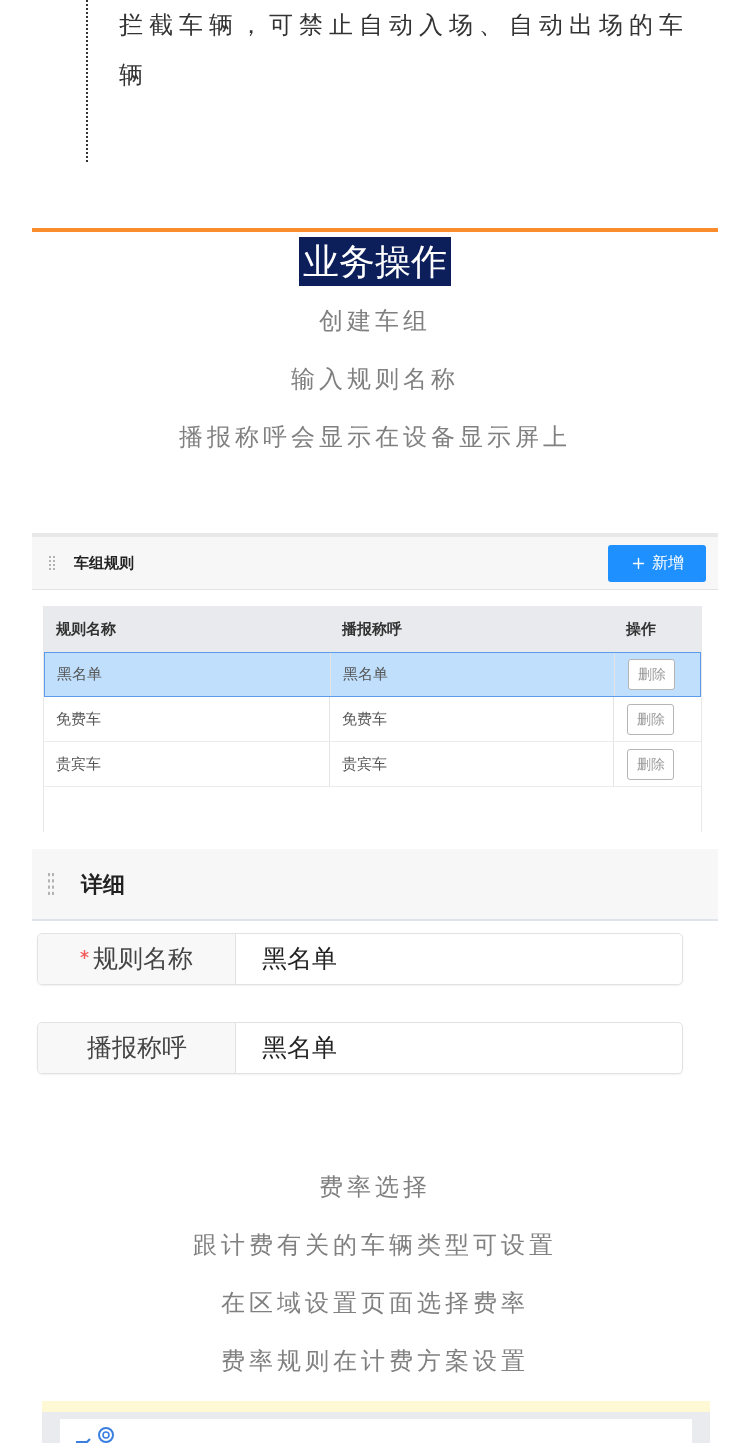 Image resolution: width=750 pixels, height=1443 pixels. What do you see at coordinates (86, 629) in the screenshot?
I see `column-header: 规则名称` at bounding box center [86, 629].